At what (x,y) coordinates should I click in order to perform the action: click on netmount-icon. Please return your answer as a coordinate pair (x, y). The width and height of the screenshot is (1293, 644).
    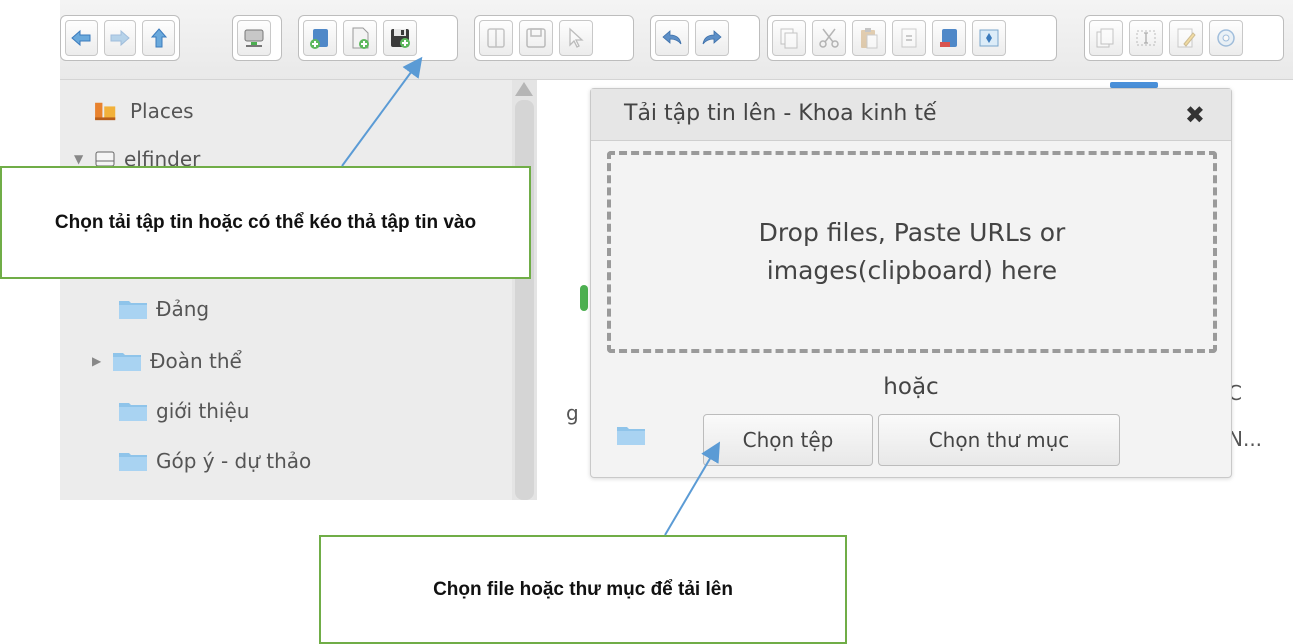
    Looking at the image, I should click on (254, 38).